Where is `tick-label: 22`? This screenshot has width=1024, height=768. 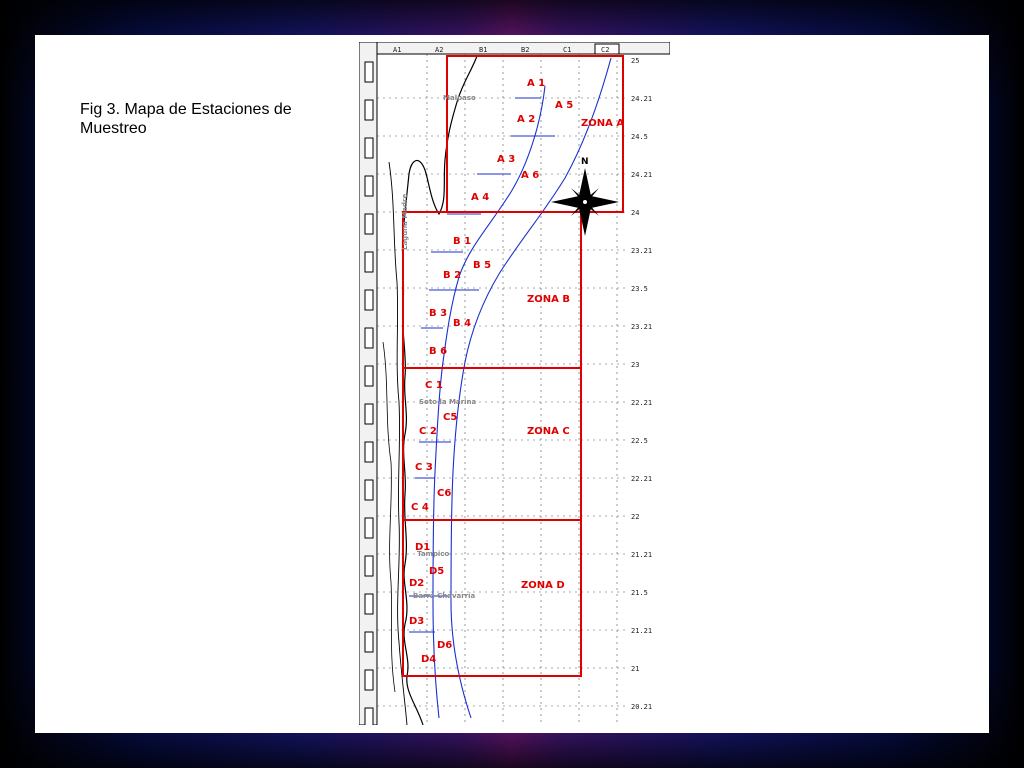
tick-label: 22 is located at coordinates (635, 517).